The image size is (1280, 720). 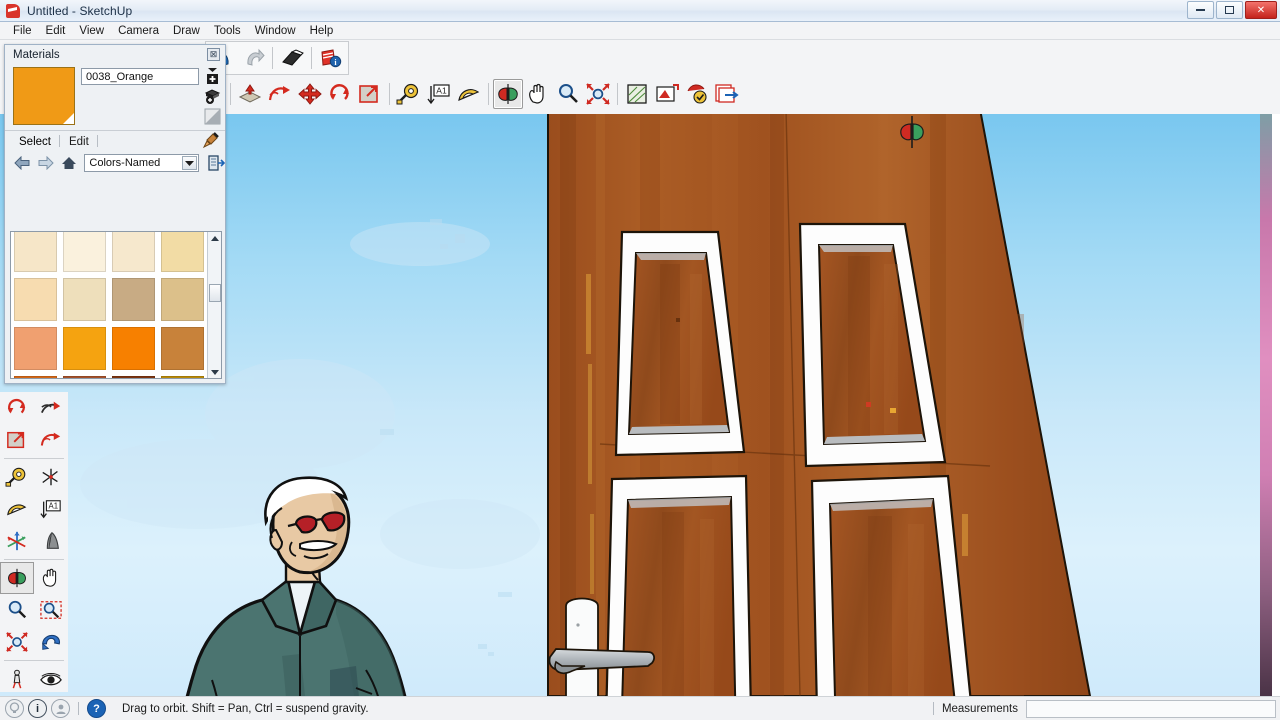 I want to click on pan-button, so click(x=538, y=94).